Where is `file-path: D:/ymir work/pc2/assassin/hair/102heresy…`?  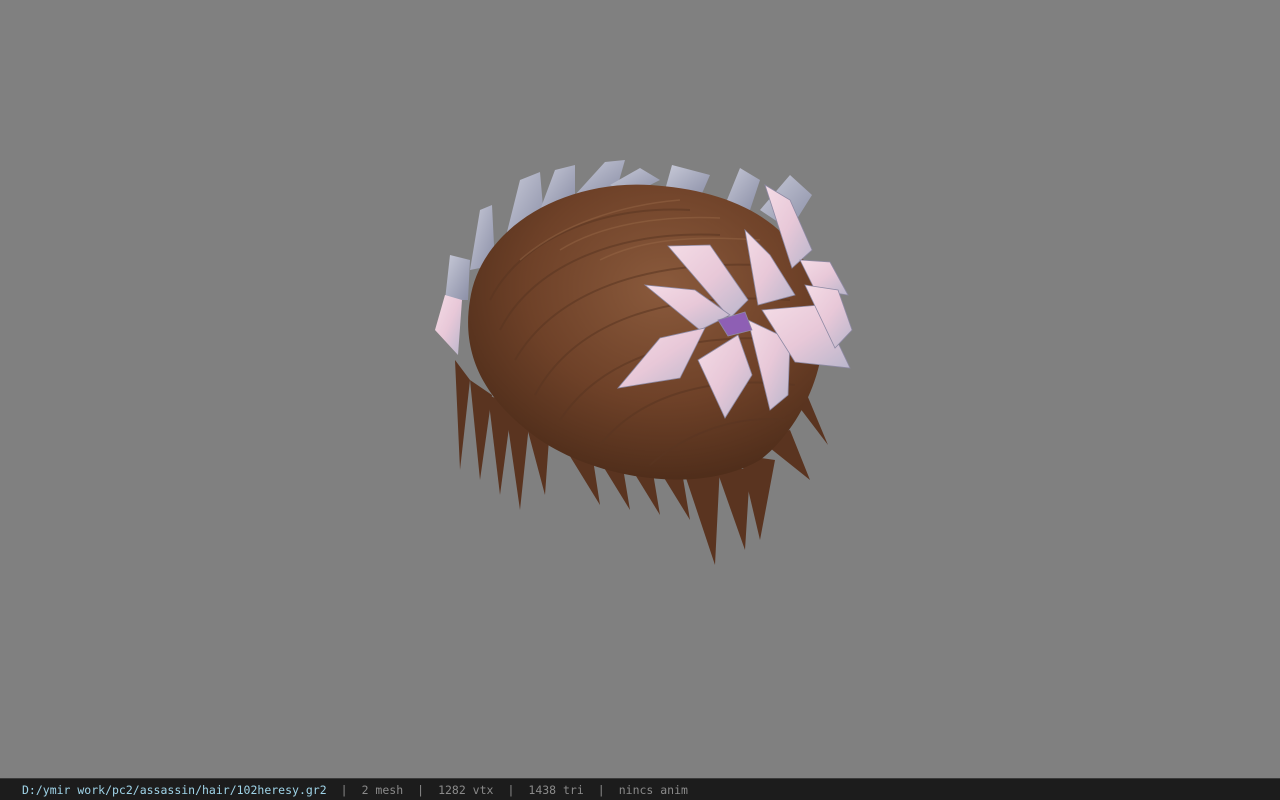
file-path: D:/ymir work/pc2/assassin/hair/102heresy… is located at coordinates (174, 789).